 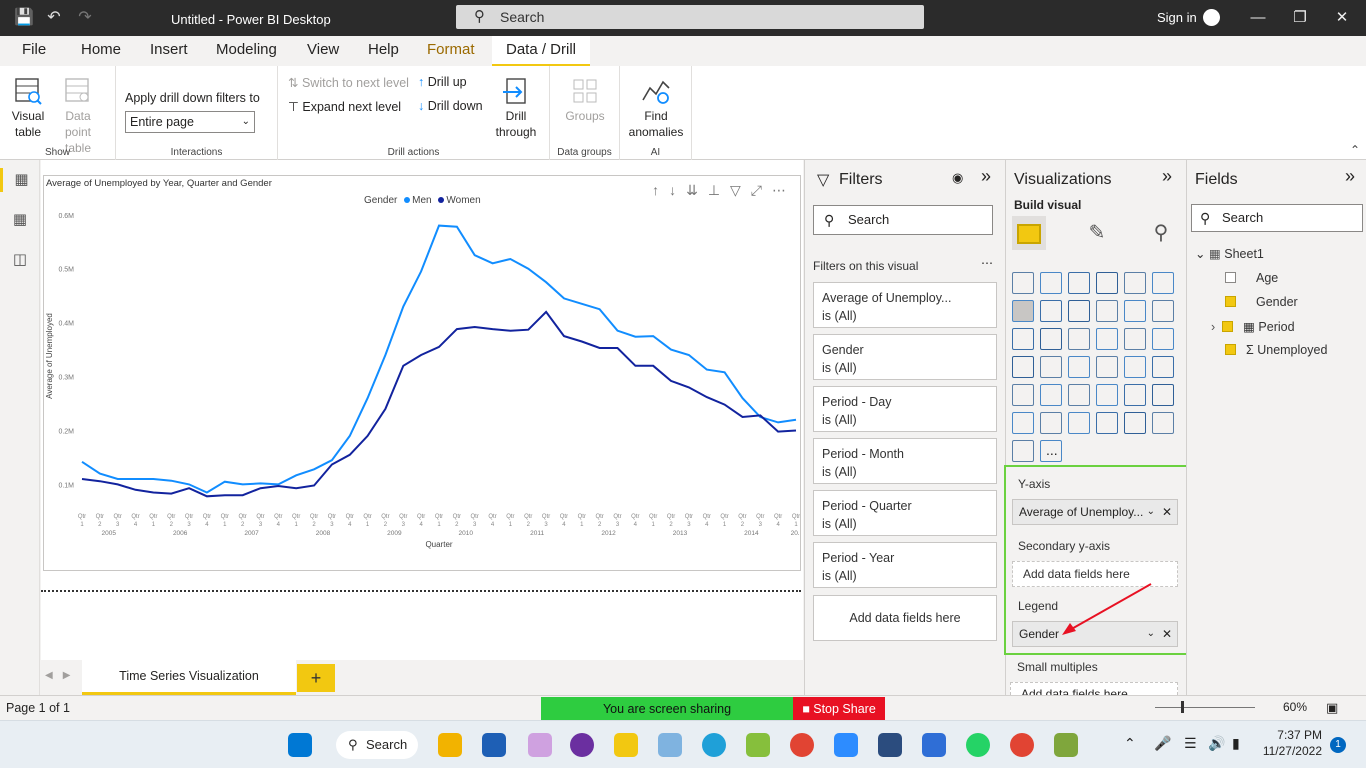 I want to click on undo-icon: ↶, so click(x=54, y=18).